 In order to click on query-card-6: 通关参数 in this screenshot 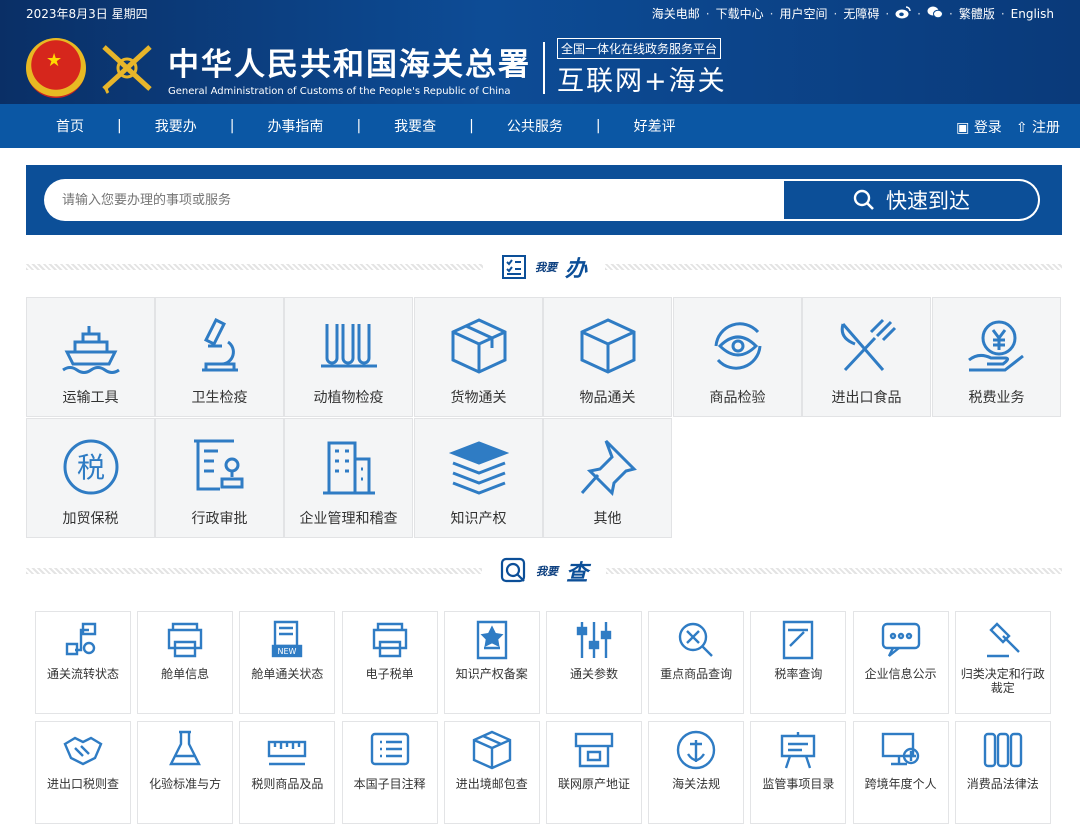, I will do `click(594, 662)`.